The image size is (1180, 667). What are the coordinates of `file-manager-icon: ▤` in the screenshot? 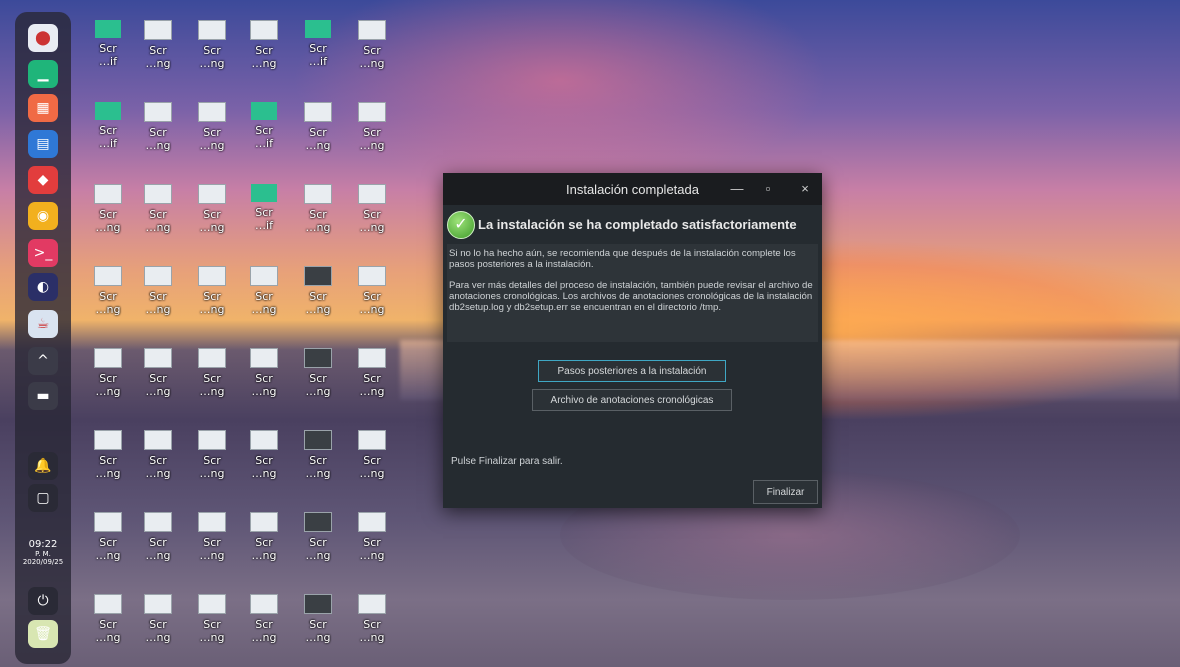 It's located at (43, 144).